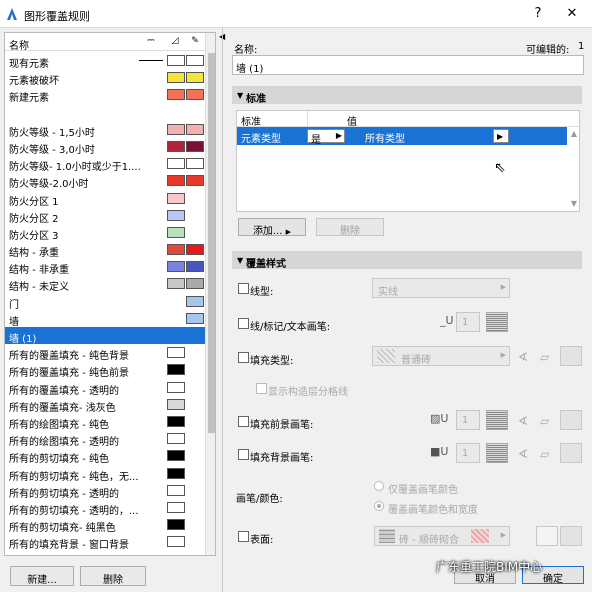  I want to click on fill-fg-pen-icon: ▨U, so click(439, 418).